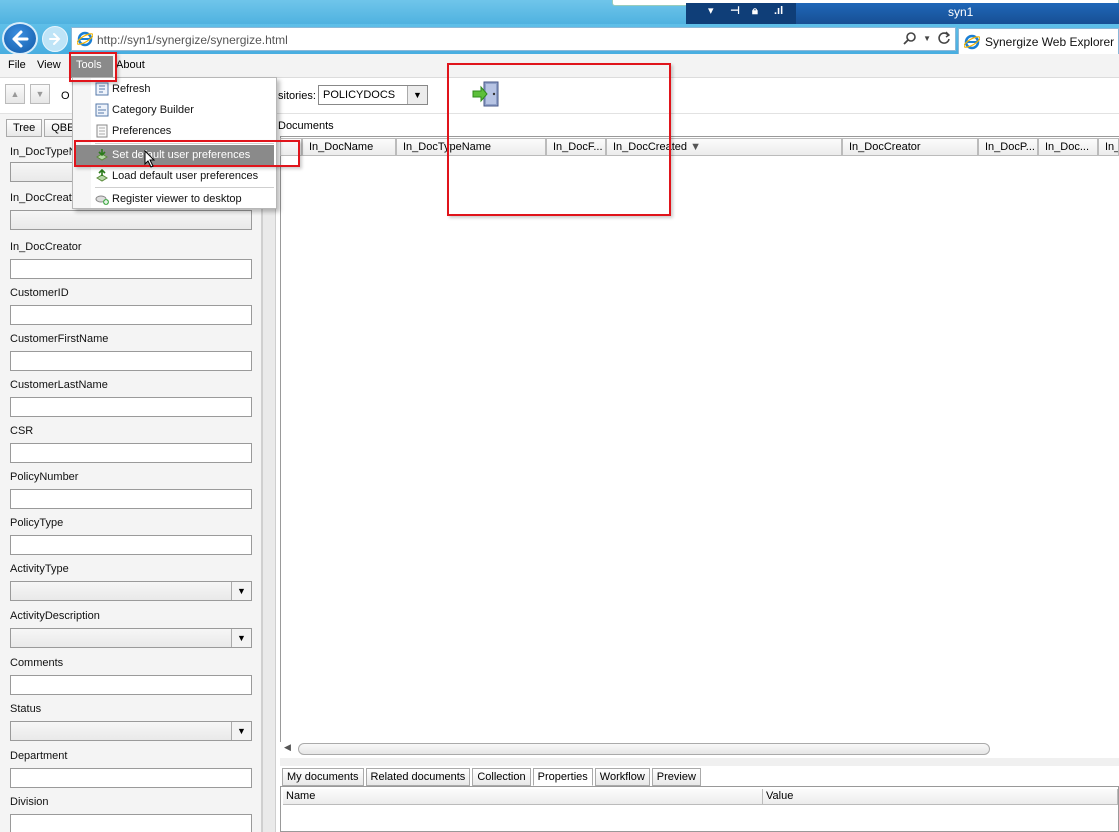 The height and width of the screenshot is (832, 1119). Describe the element at coordinates (513, 39) in the screenshot. I see `address-bar: http://syn1/synergize/synergize.html ▼` at that location.